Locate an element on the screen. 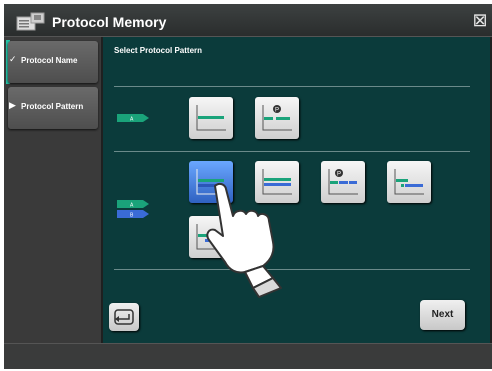 The image size is (492, 371). pointing-hand-icon is located at coordinates (244, 240).